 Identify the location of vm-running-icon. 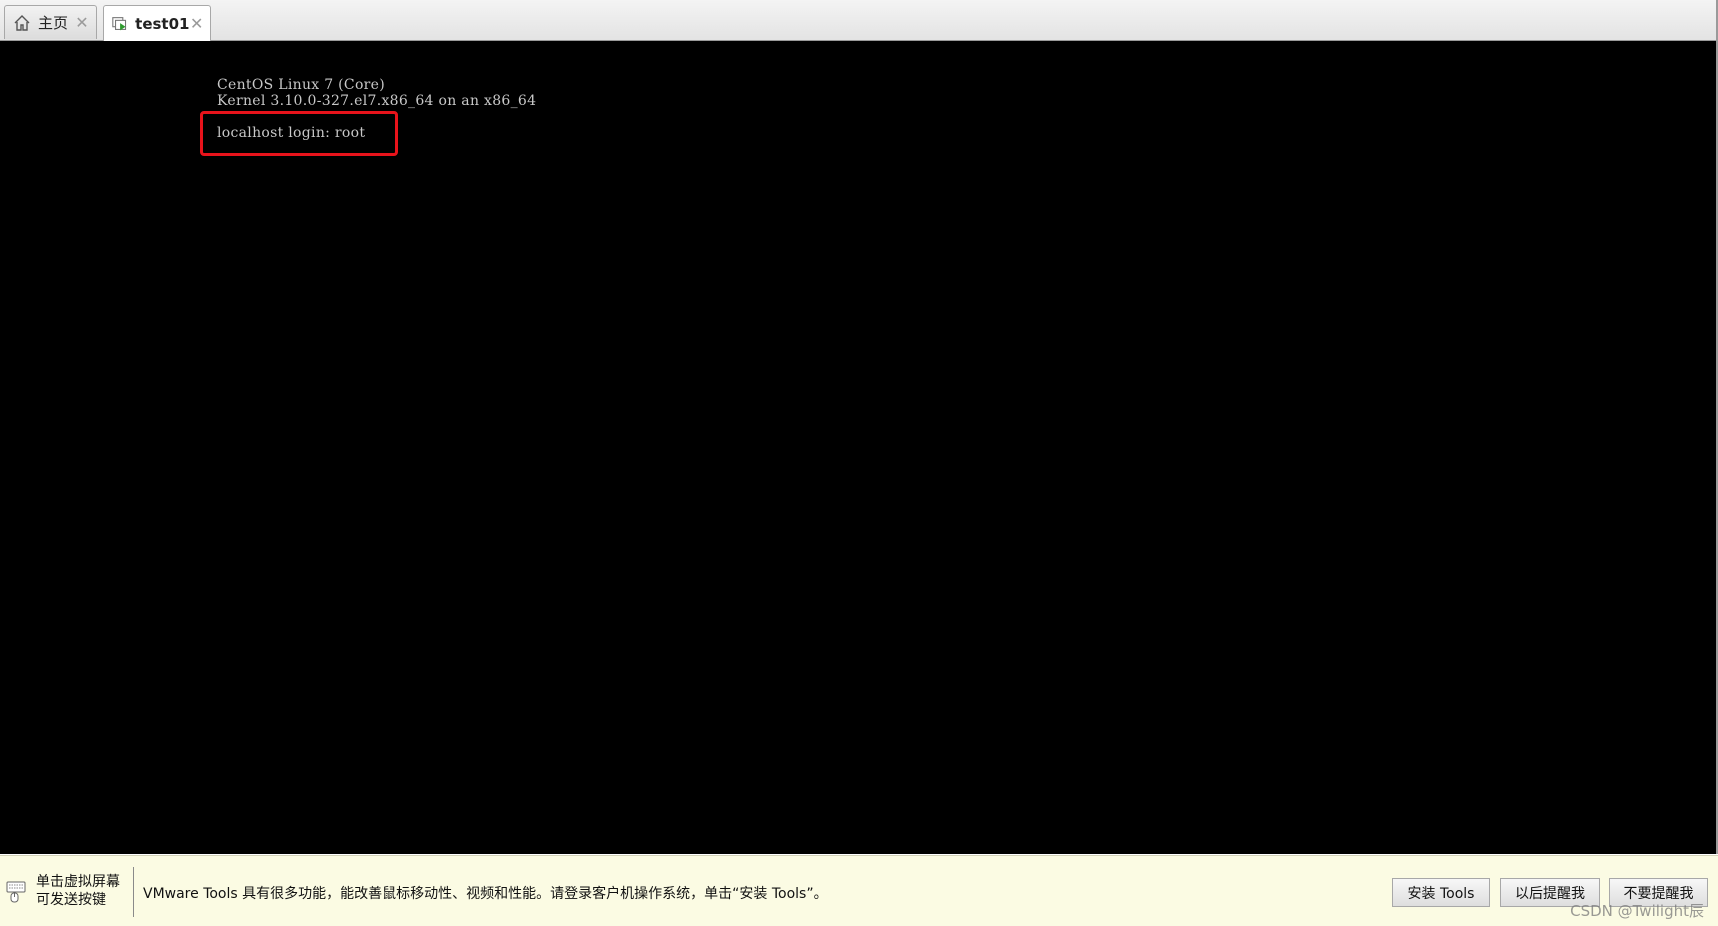
(119, 23).